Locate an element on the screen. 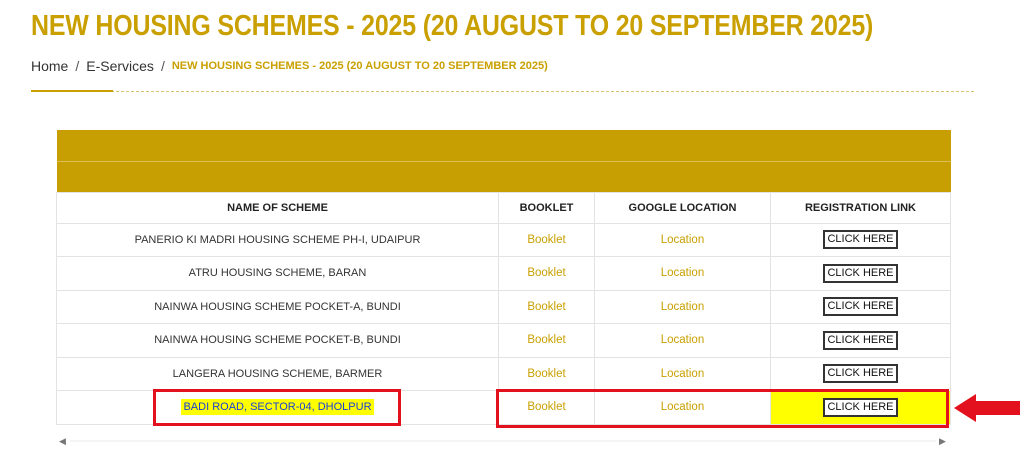 This screenshot has height=466, width=1024. scheme-name: NAINWA HOUSING SCHEME POCKET-A, BUNDI is located at coordinates (277, 306).